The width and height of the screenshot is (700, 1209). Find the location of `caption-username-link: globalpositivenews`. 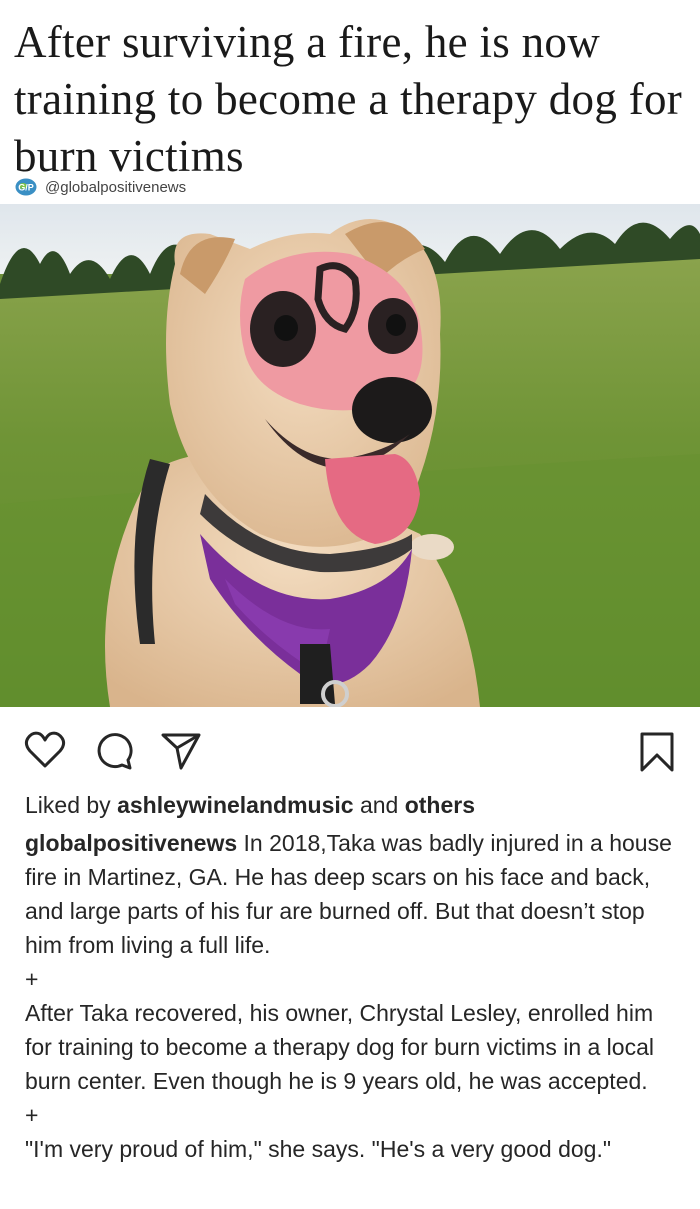

caption-username-link: globalpositivenews is located at coordinates (131, 843).